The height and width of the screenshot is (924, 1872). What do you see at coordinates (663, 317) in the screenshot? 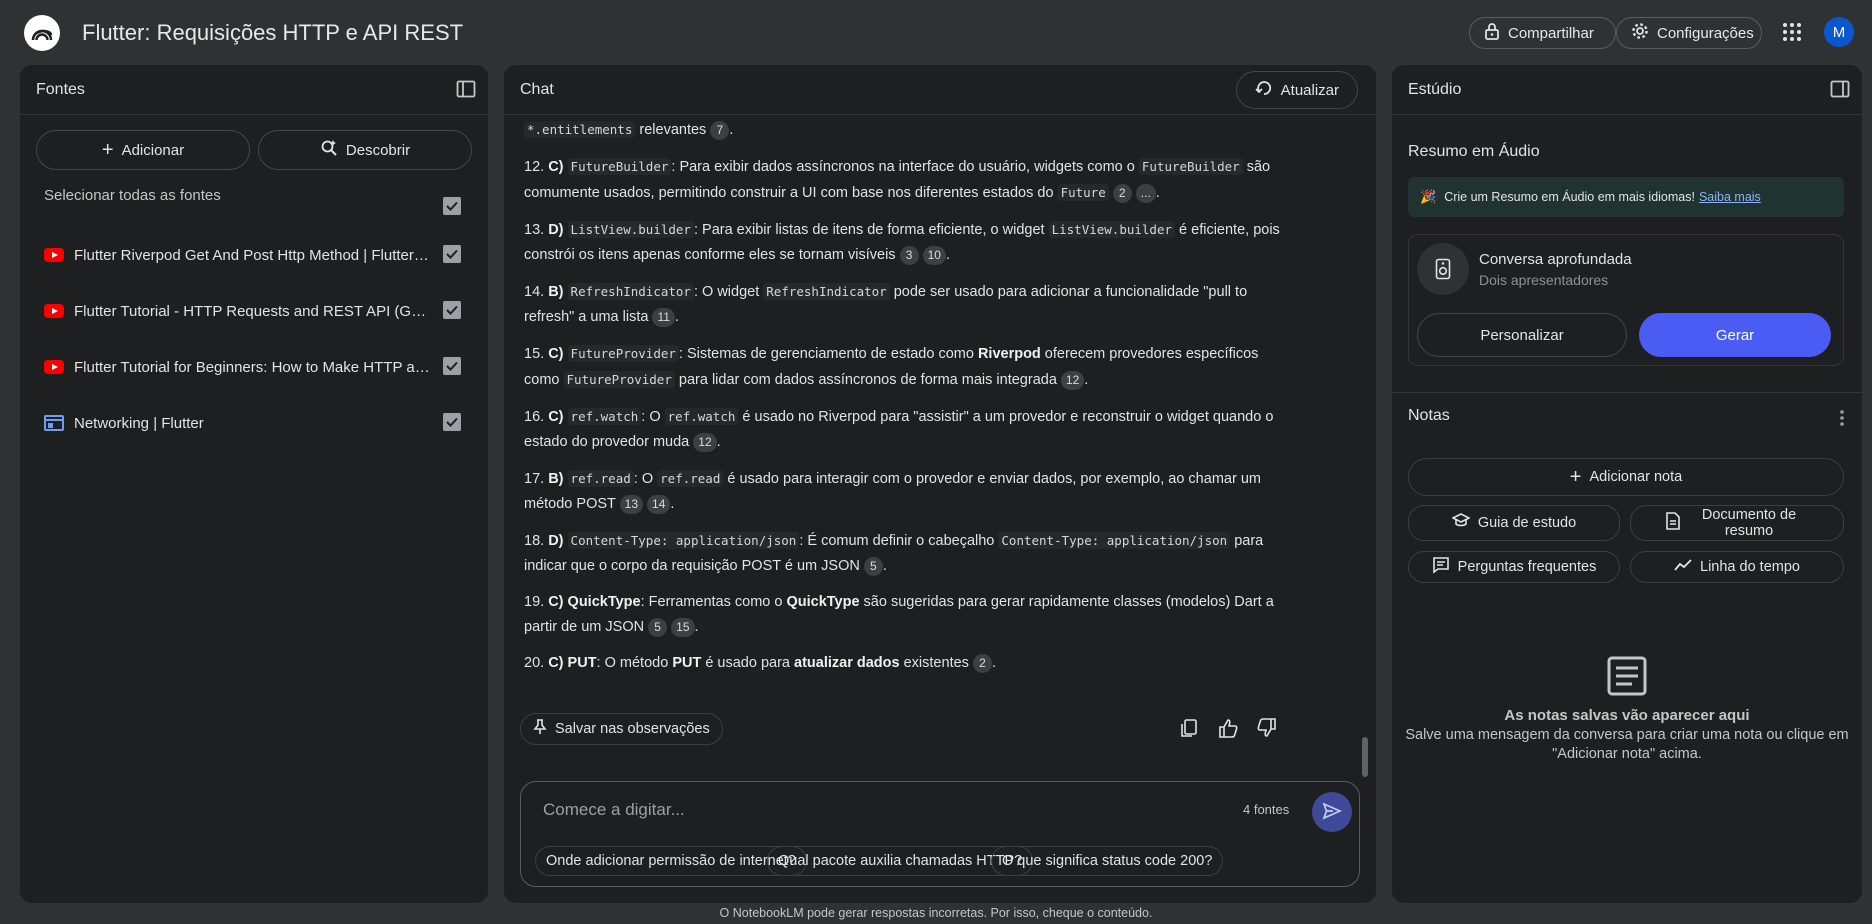
I see `citation-badge: 11` at bounding box center [663, 317].